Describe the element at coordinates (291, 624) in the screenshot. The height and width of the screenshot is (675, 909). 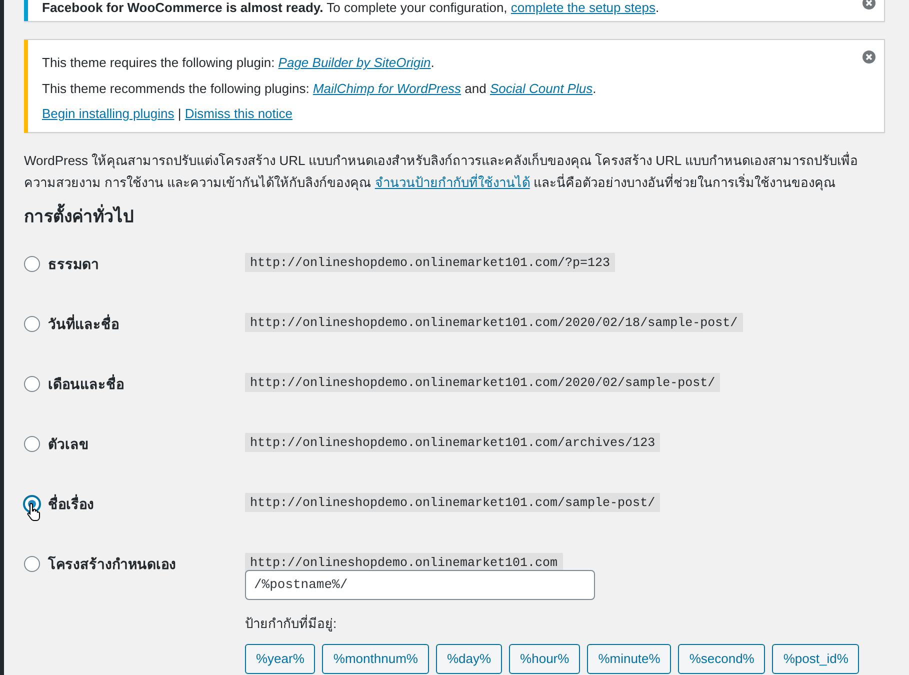
I see `tags-label: ป้ายกำกับที่มีอยู่:` at that location.